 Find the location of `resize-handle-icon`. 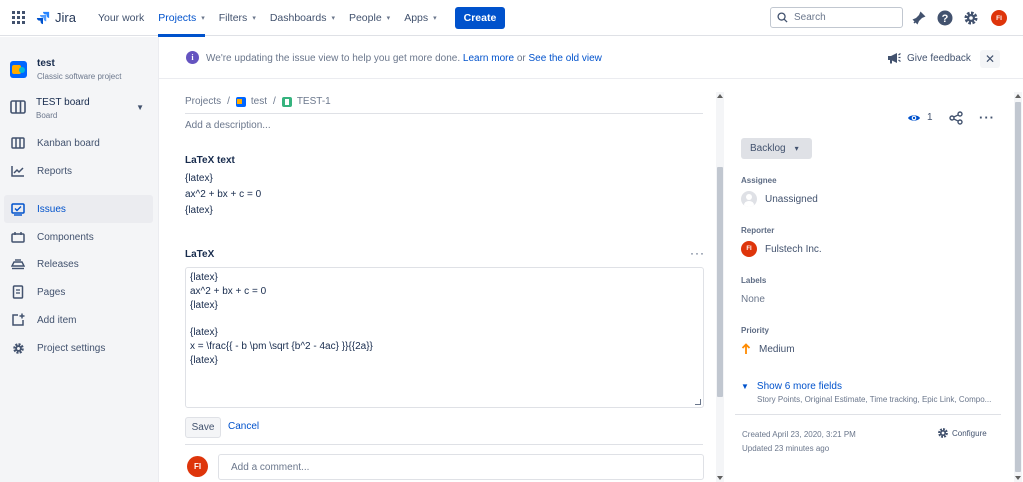

resize-handle-icon is located at coordinates (698, 402).